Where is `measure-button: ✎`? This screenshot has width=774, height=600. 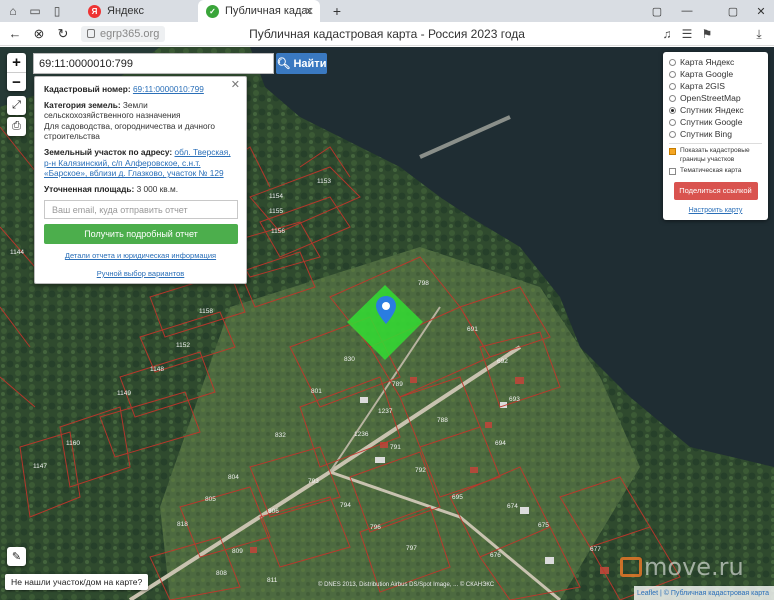
measure-button: ✎ is located at coordinates (16, 556).